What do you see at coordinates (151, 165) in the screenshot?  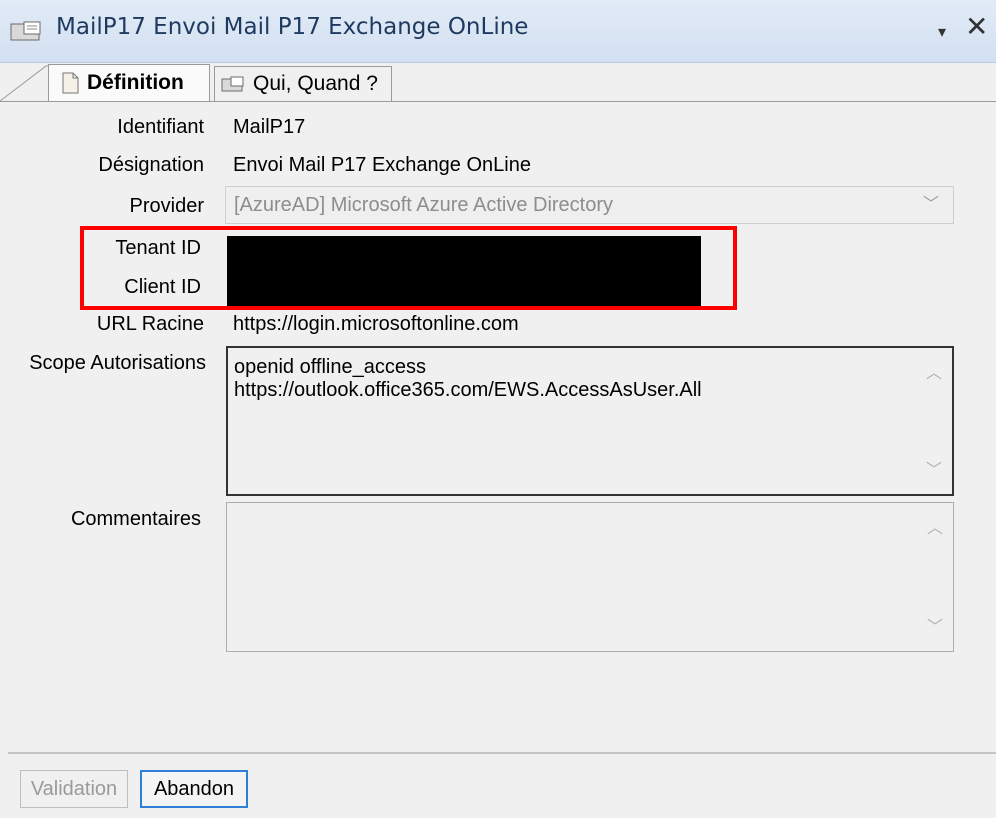 I see `designation-label: Désignation` at bounding box center [151, 165].